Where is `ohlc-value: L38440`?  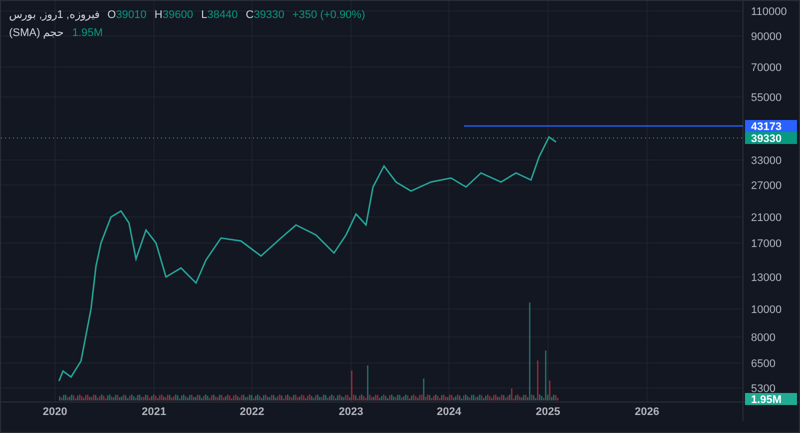
ohlc-value: L38440 is located at coordinates (219, 15).